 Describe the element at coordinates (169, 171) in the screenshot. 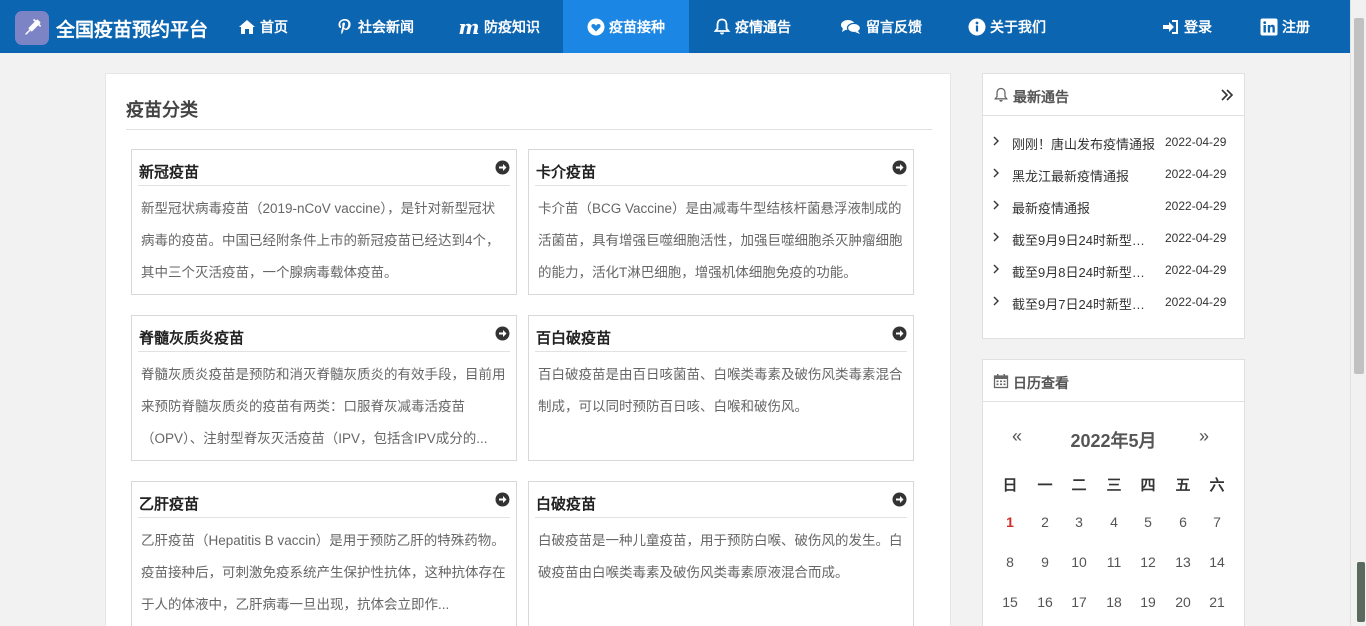

I see `card-title: 新冠疫苗` at that location.